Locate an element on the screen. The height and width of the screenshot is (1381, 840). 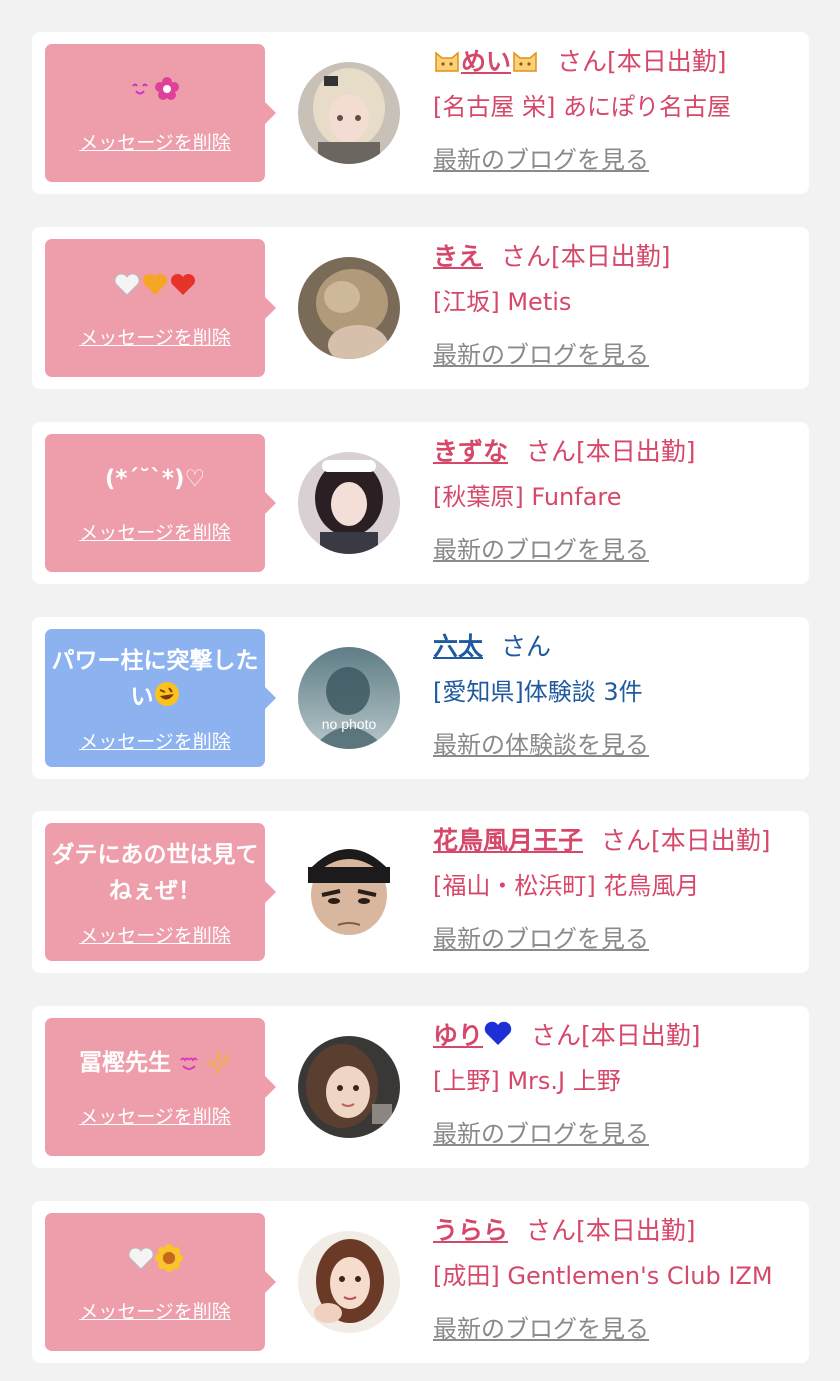
message-bubble: 冨樫先生 メッセージを削除 is located at coordinates (160, 1087).